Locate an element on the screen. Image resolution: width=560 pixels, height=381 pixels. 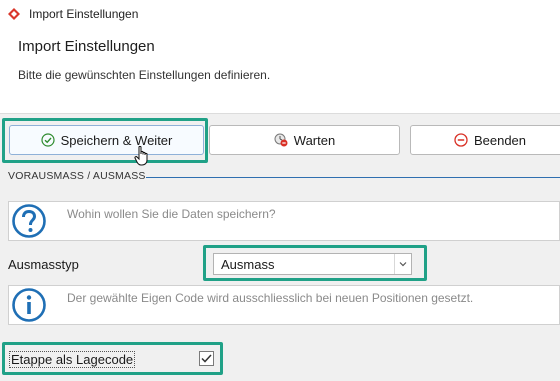
ausmasstyp-select: Ausmass is located at coordinates (312, 264).